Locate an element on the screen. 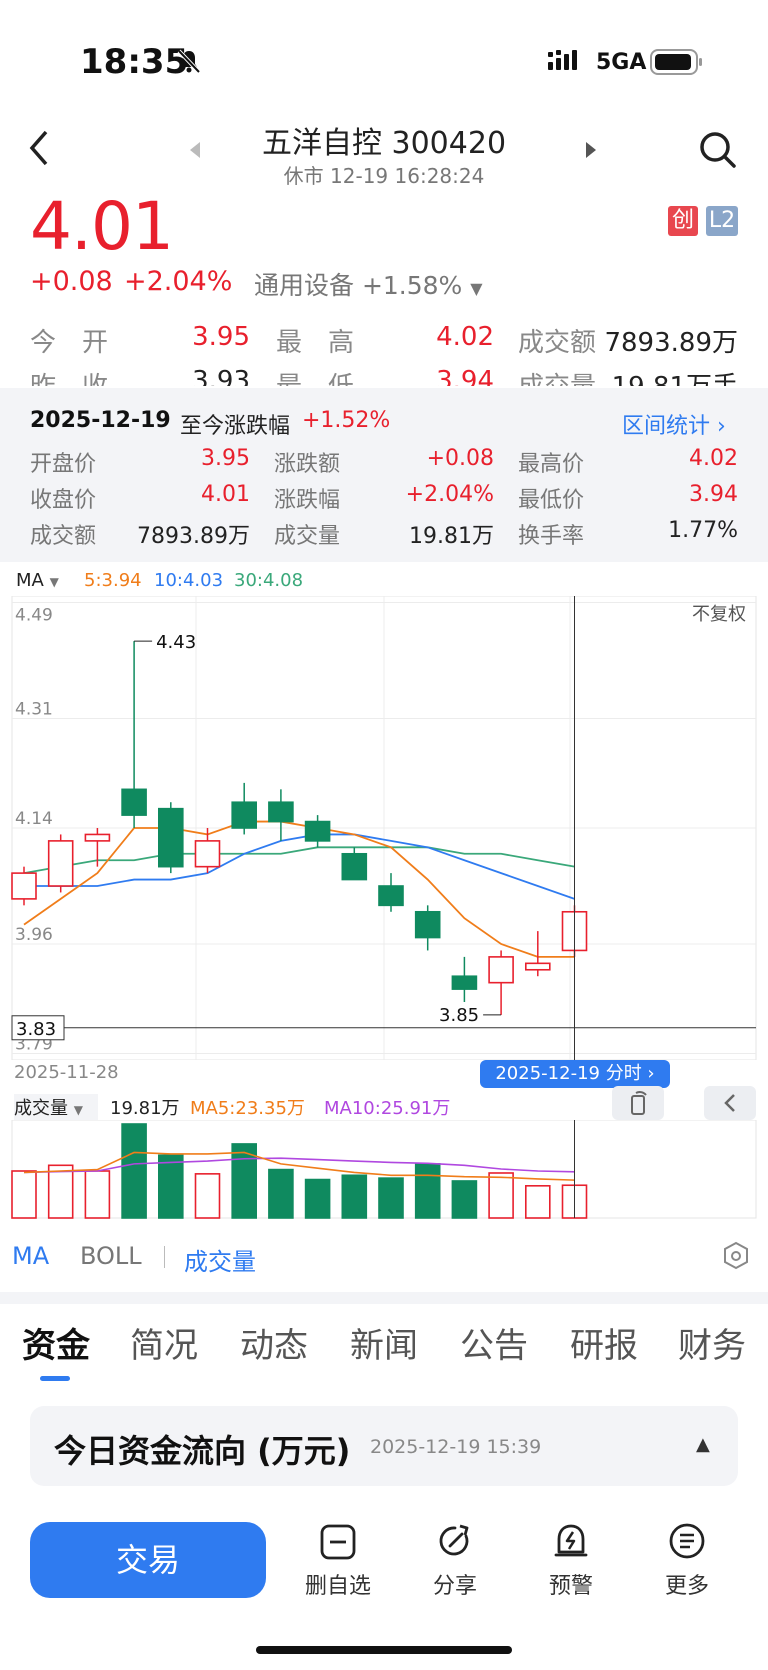 The height and width of the screenshot is (1670, 768). level2-badge: L2 is located at coordinates (722, 221).